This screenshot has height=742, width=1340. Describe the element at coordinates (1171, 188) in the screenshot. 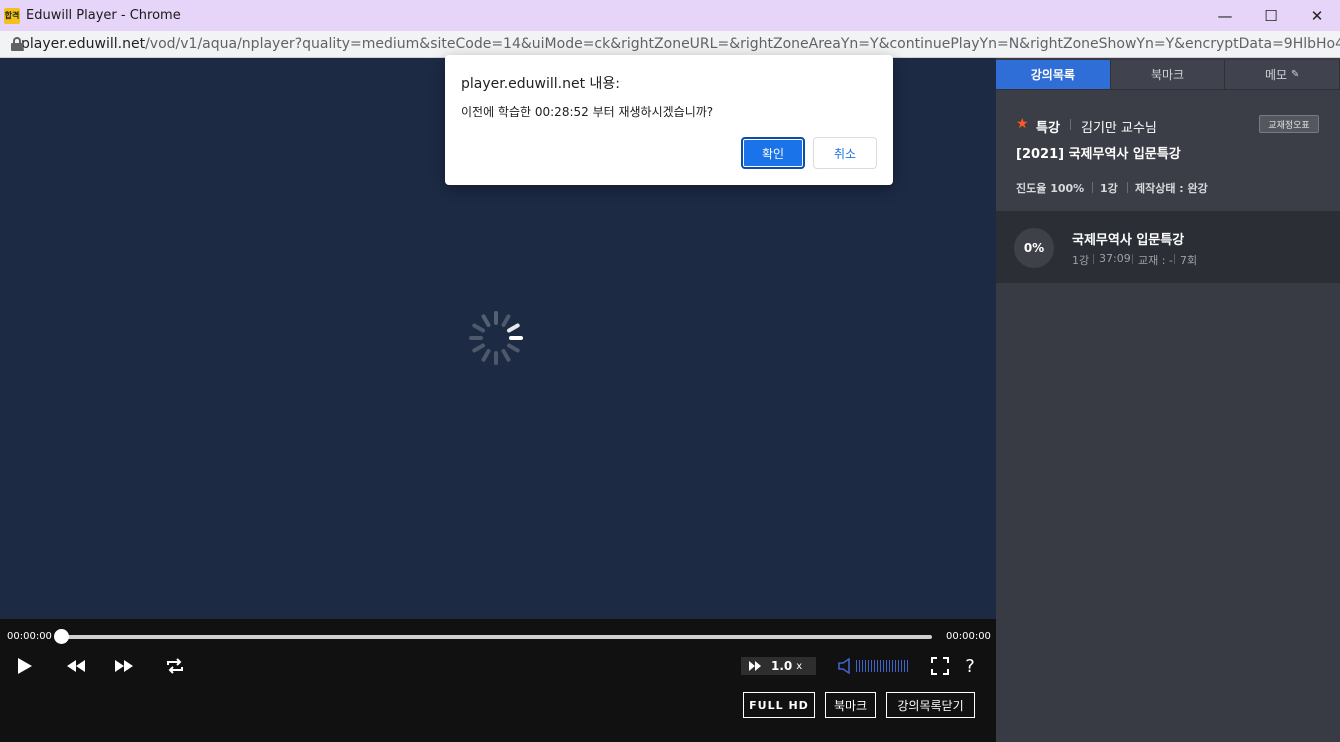

I see `course-status: 제작상태 : 완강` at that location.